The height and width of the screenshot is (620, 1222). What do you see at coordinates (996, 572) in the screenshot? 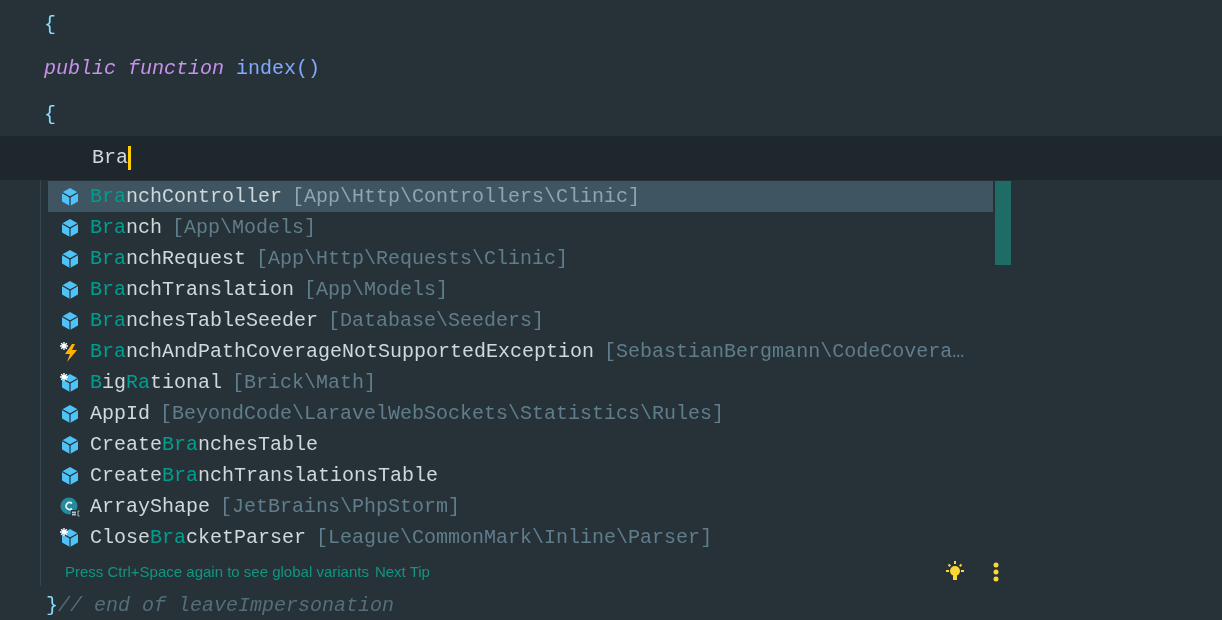
I see `more-options-icon` at bounding box center [996, 572].